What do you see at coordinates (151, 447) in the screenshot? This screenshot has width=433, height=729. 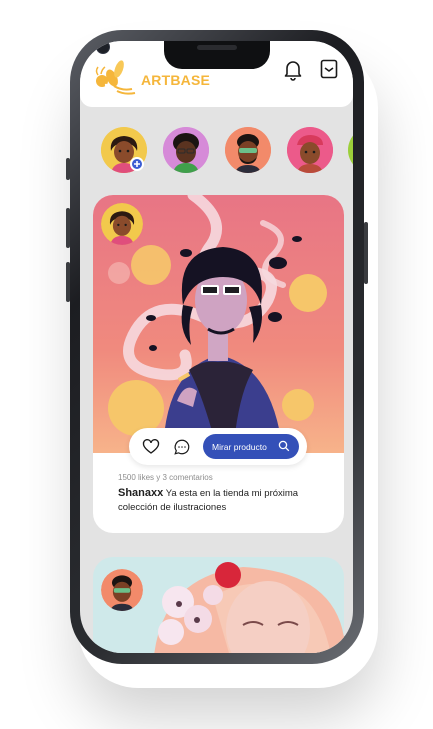 I see `heart-icon` at bounding box center [151, 447].